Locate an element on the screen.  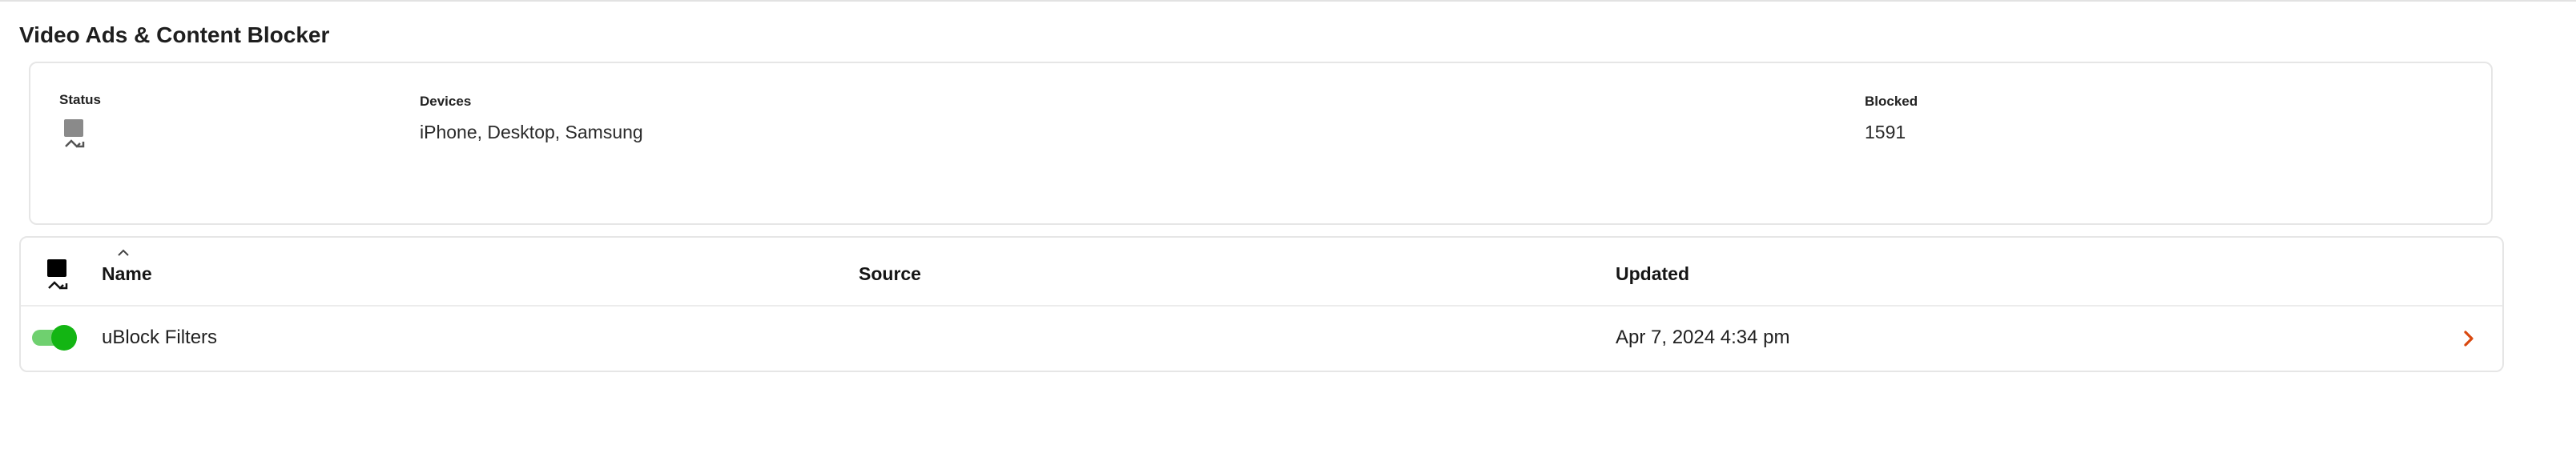
devices-summary: Devices iPhone, Desktop, Samsung is located at coordinates (531, 118).